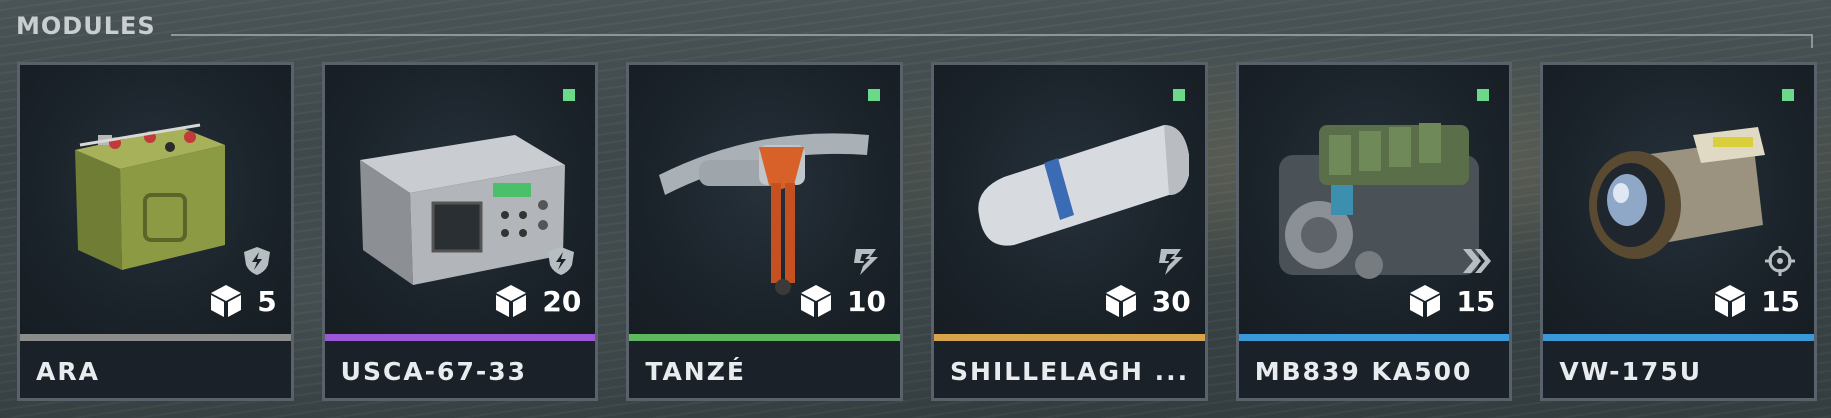  Describe the element at coordinates (1171, 301) in the screenshot. I see `cost-value: 30` at that location.